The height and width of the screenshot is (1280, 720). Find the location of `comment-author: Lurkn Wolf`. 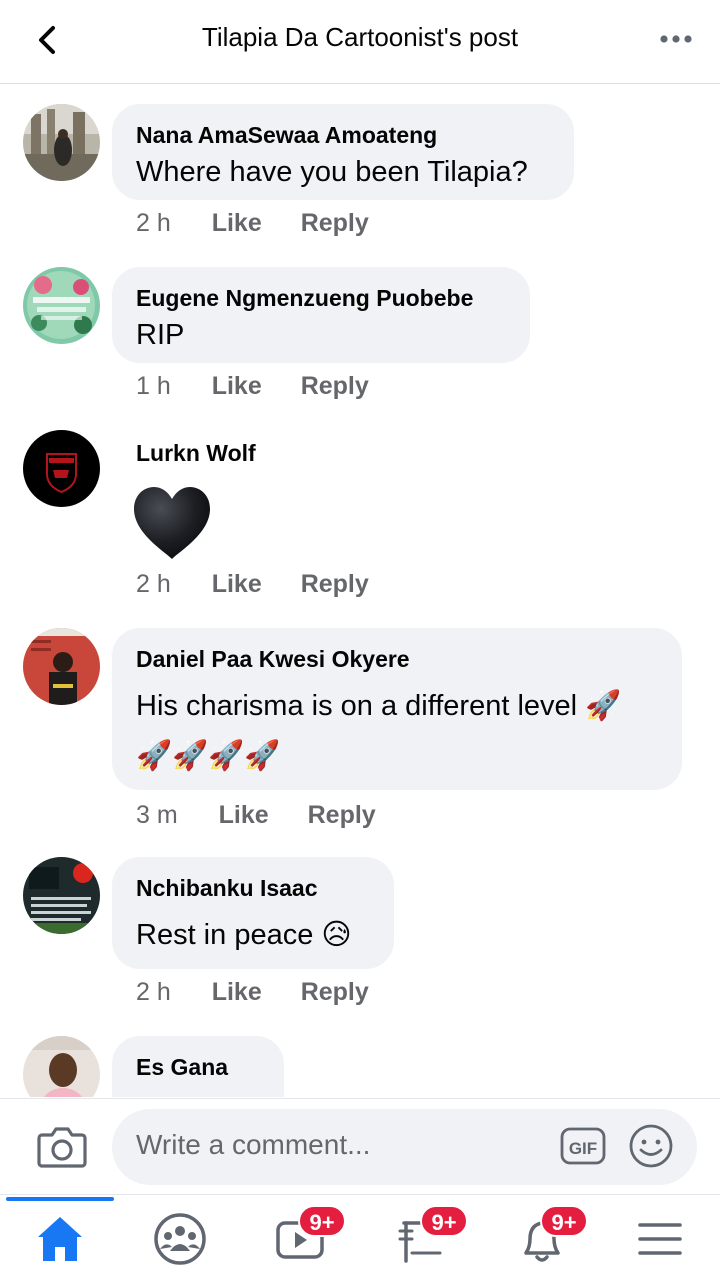

comment-author: Lurkn Wolf is located at coordinates (262, 453).